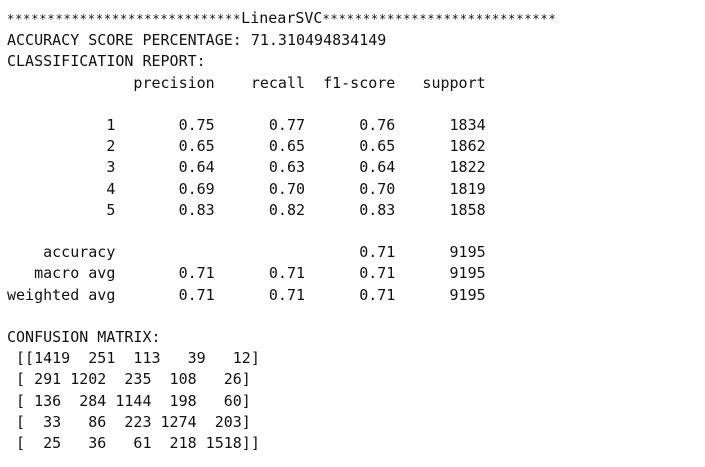 The height and width of the screenshot is (467, 705). Describe the element at coordinates (133, 443) in the screenshot. I see `confusion-matrix-row: [ 25 36 61 218 1518]]` at that location.